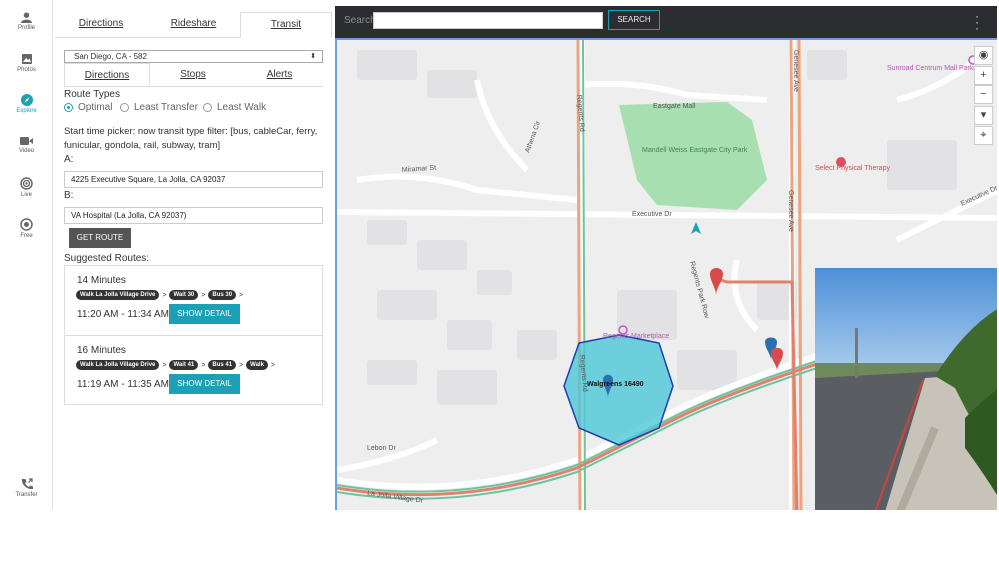 The width and height of the screenshot is (999, 562). What do you see at coordinates (935, 68) in the screenshot?
I see `label-sunroad: Sunroad Centrum Mall Parking` at bounding box center [935, 68].